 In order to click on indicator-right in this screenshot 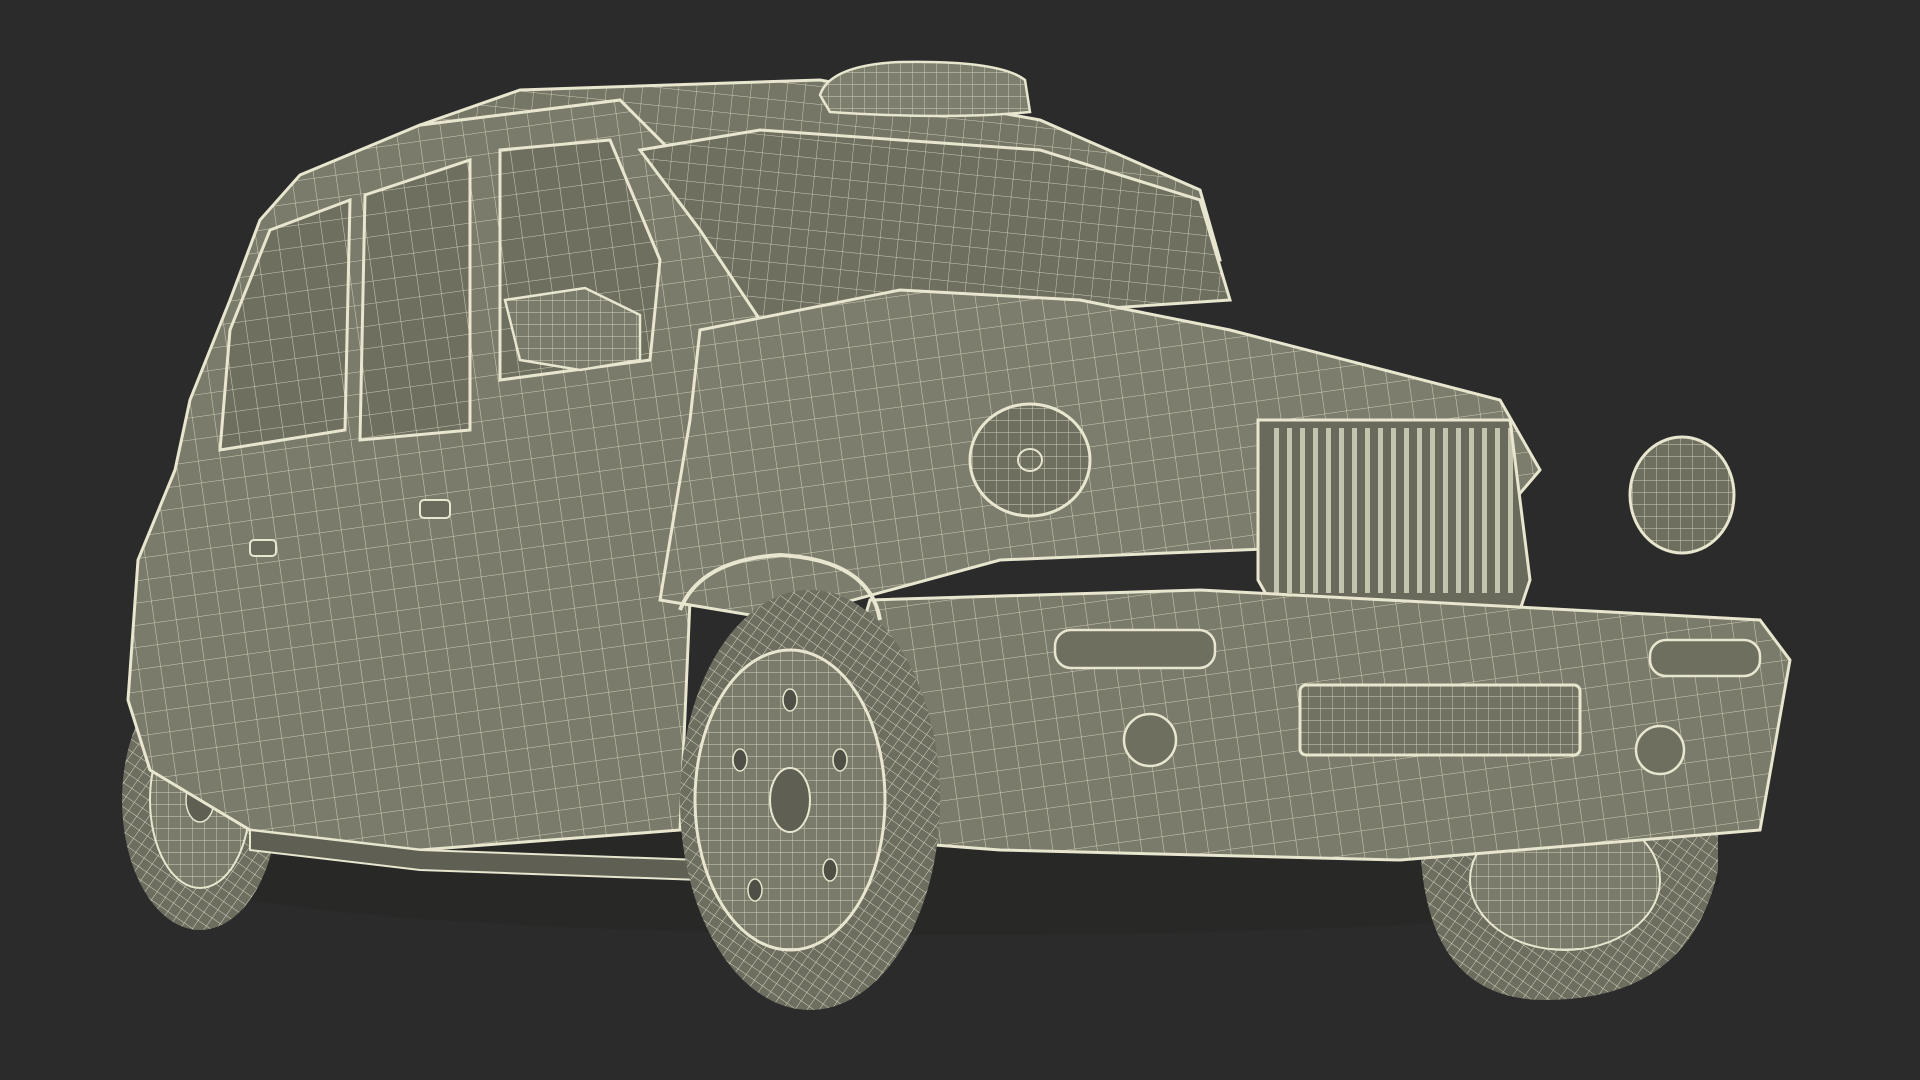, I will do `click(1705, 658)`.